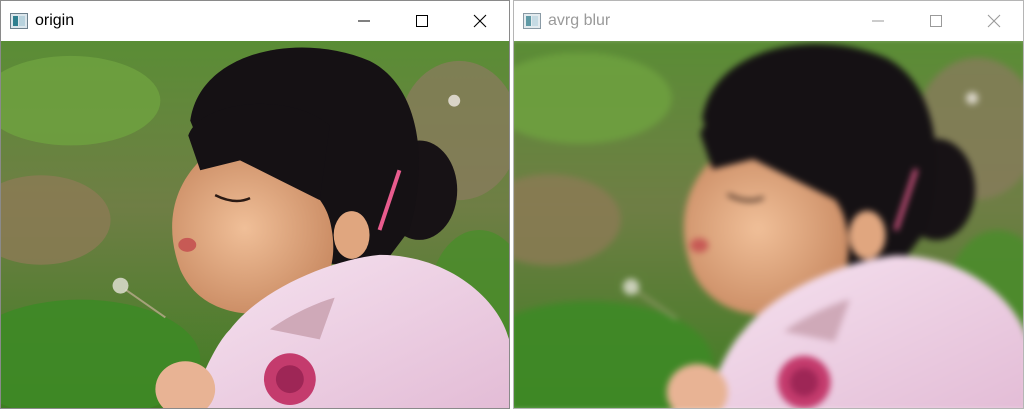 This screenshot has height=409, width=1025. Describe the element at coordinates (255, 21) in the screenshot. I see `title-bar: origin` at that location.